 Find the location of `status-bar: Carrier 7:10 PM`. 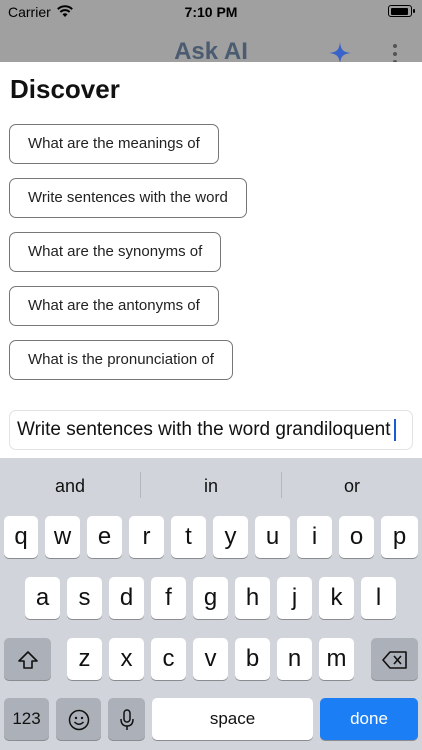

status-bar: Carrier 7:10 PM is located at coordinates (211, 12).